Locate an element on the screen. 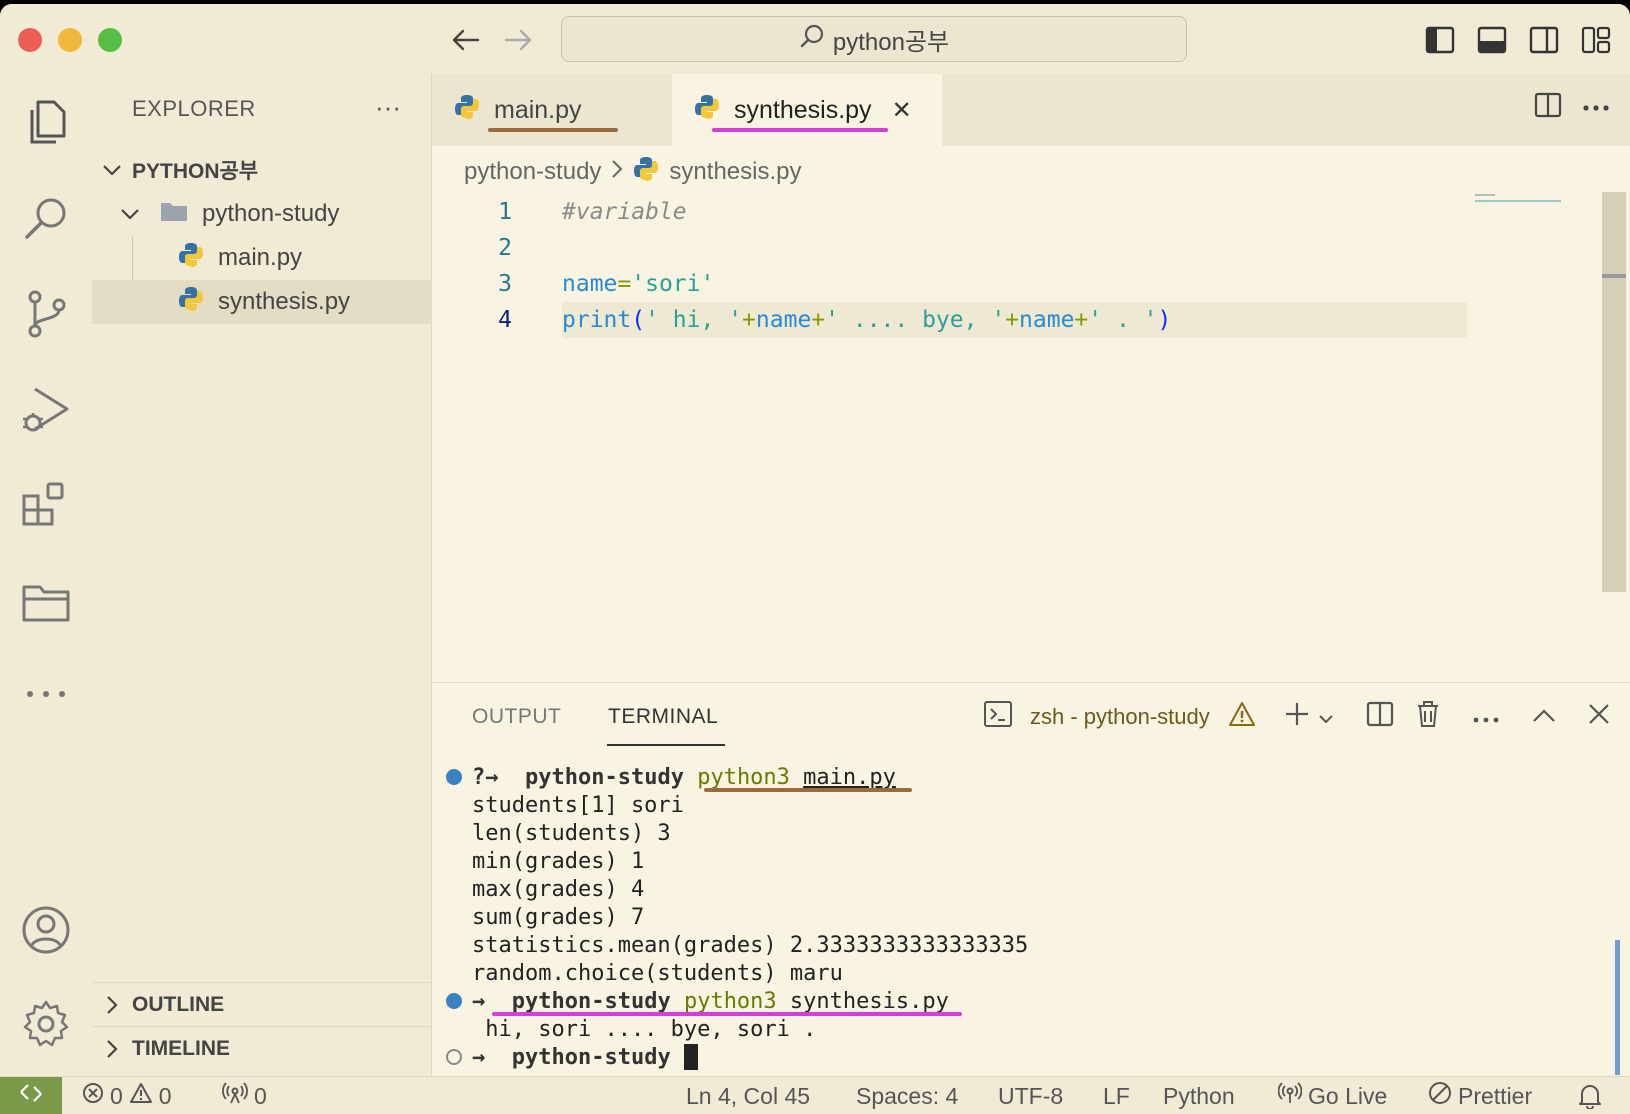 This screenshot has width=1630, height=1114. ports-indicator: 0 is located at coordinates (244, 1095).